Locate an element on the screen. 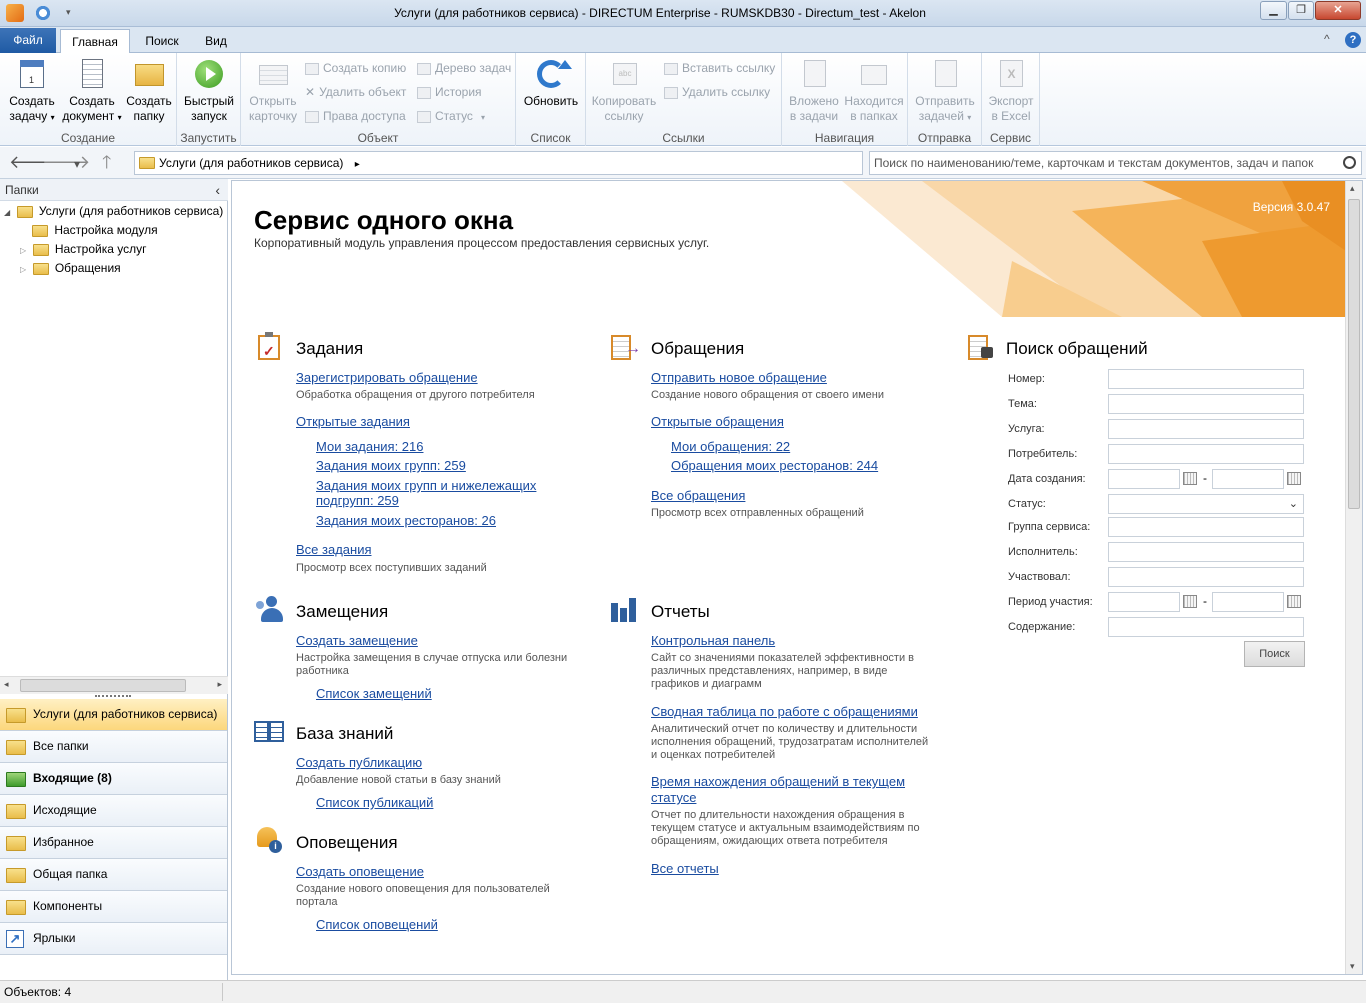  content-input is located at coordinates (1206, 627).